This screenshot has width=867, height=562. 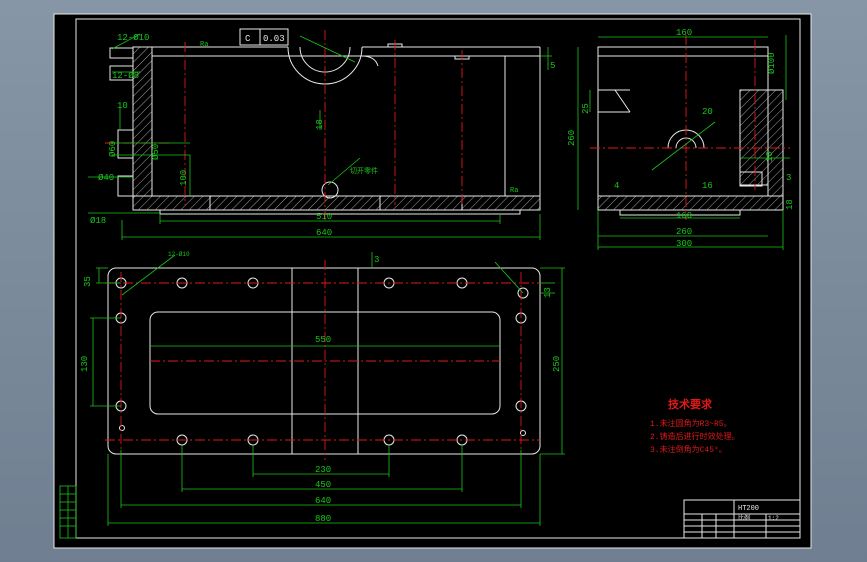 What do you see at coordinates (133, 38) in the screenshot?
I see `dim-bolt-holes: 12-Ø10` at bounding box center [133, 38].